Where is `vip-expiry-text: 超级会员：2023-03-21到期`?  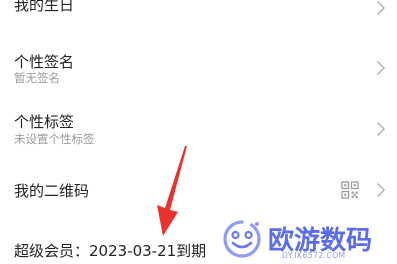 vip-expiry-text: 超级会员：2023-03-21到期 is located at coordinates (110, 251).